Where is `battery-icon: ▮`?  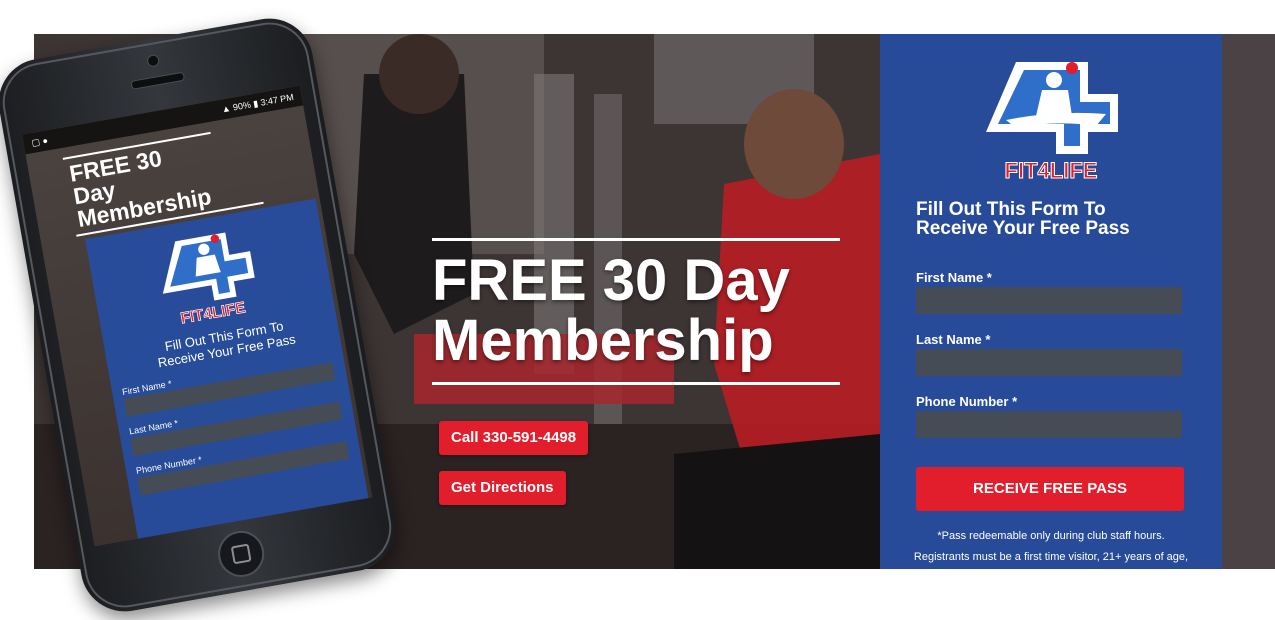 battery-icon: ▮ is located at coordinates (255, 103).